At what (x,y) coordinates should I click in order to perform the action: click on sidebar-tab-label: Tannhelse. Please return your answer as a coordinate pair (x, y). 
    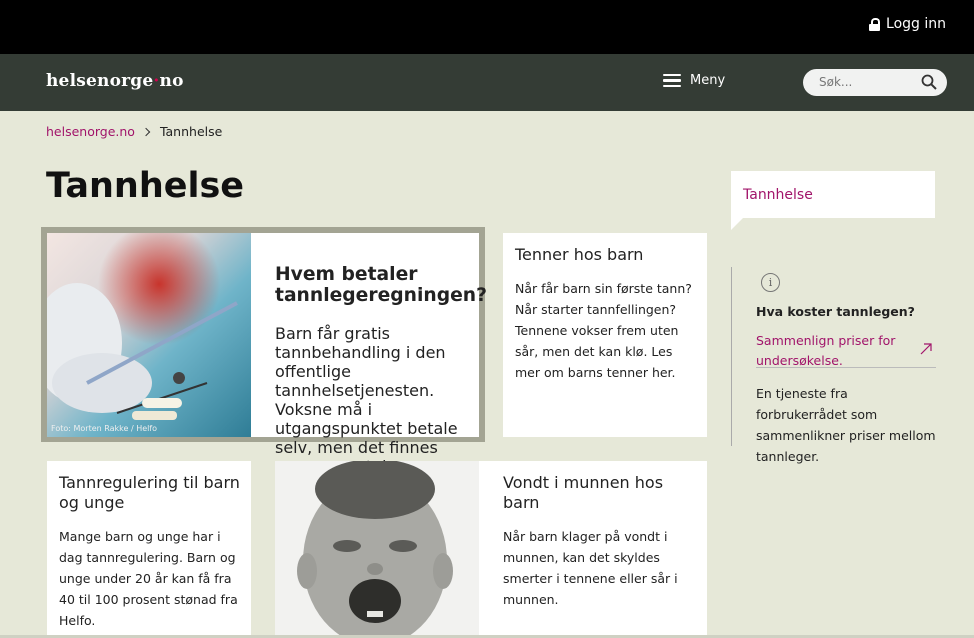
    Looking at the image, I should click on (778, 195).